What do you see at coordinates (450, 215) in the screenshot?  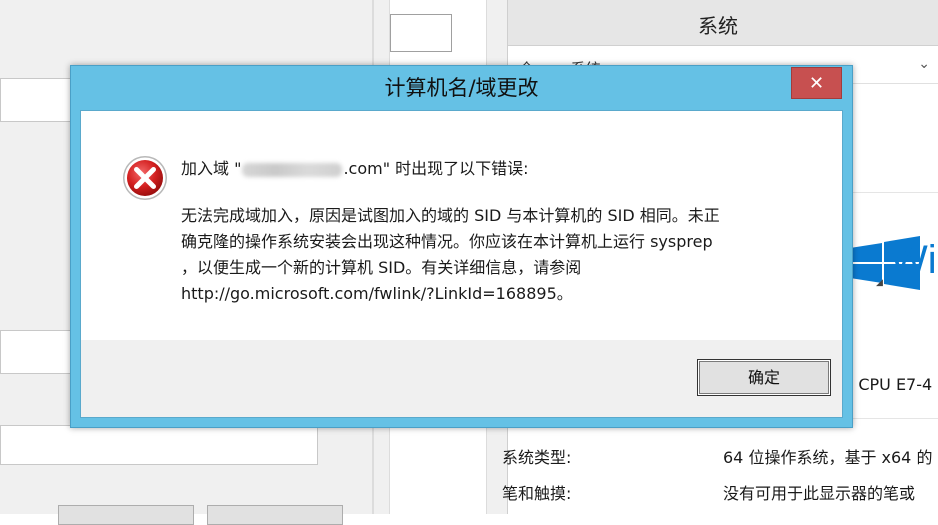 I see `message-line: 无法完成域加入，原因是试图加入的域的 SID 与本计算机的 SID 相同。未正` at bounding box center [450, 215].